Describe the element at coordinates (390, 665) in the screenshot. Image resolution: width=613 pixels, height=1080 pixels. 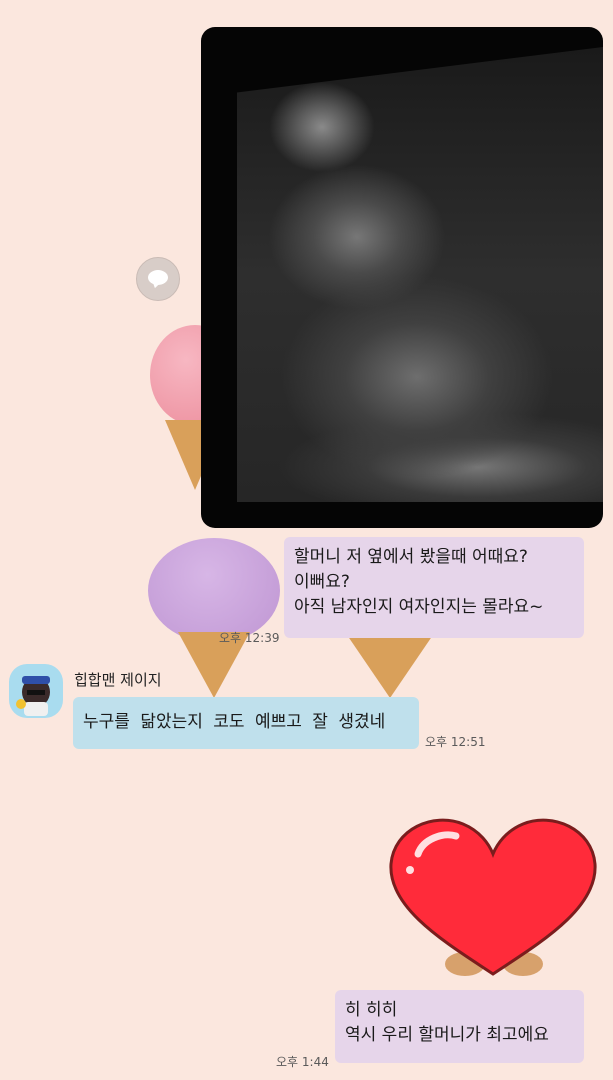
I see `bg-icecream-cone` at that location.